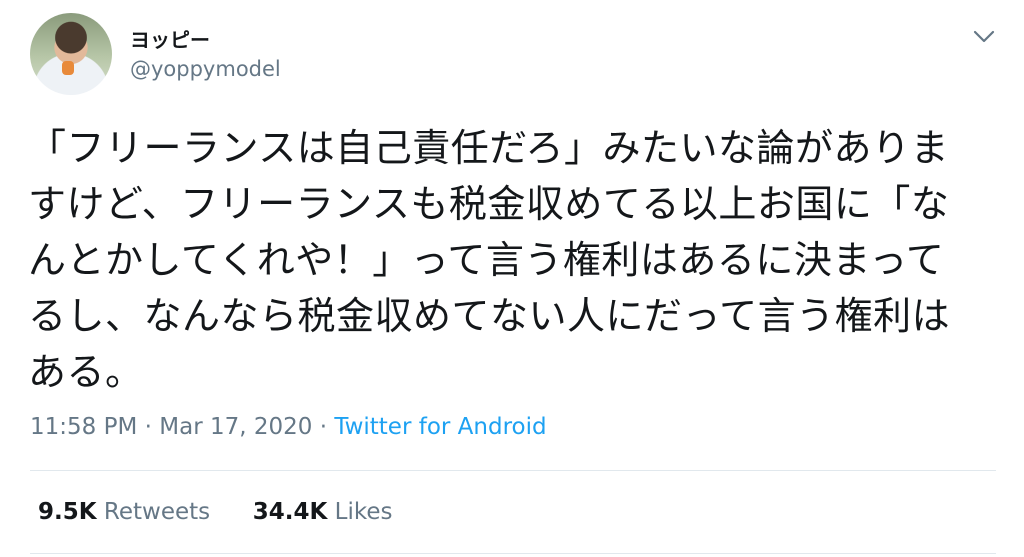 The height and width of the screenshot is (557, 1024). I want to click on tweet-stats: 9.5K Retweets 34.4K Likes, so click(215, 512).